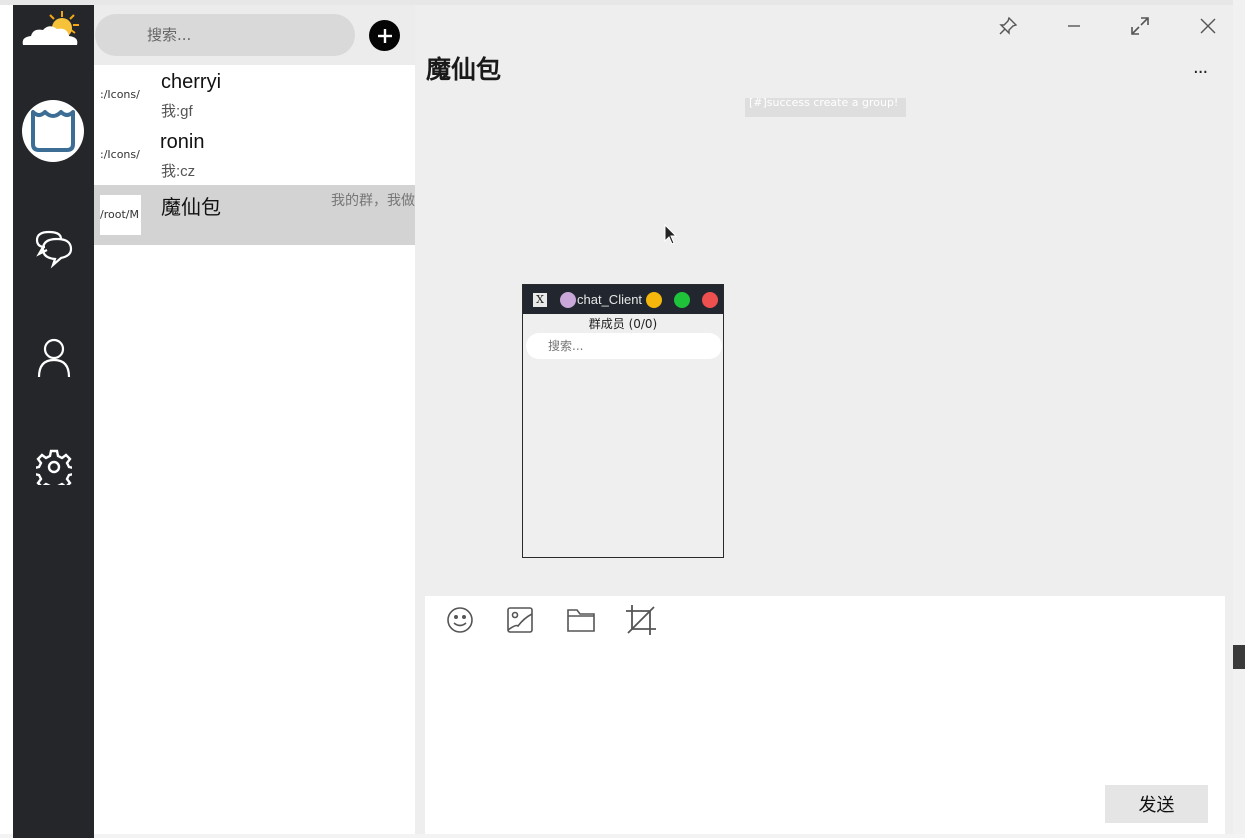  Describe the element at coordinates (373, 201) in the screenshot. I see `chat-item-snippet: 我的群，我做主` at that location.